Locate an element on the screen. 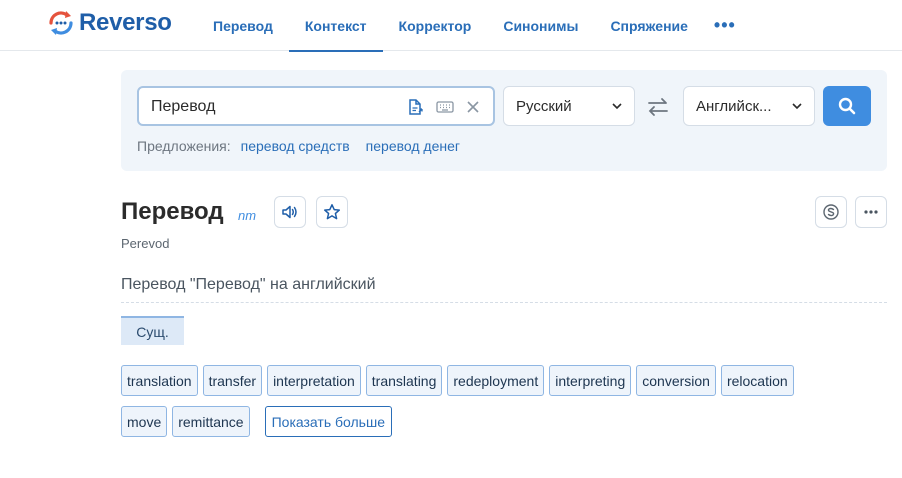 The width and height of the screenshot is (902, 478). entry-word: Перевод is located at coordinates (172, 211).